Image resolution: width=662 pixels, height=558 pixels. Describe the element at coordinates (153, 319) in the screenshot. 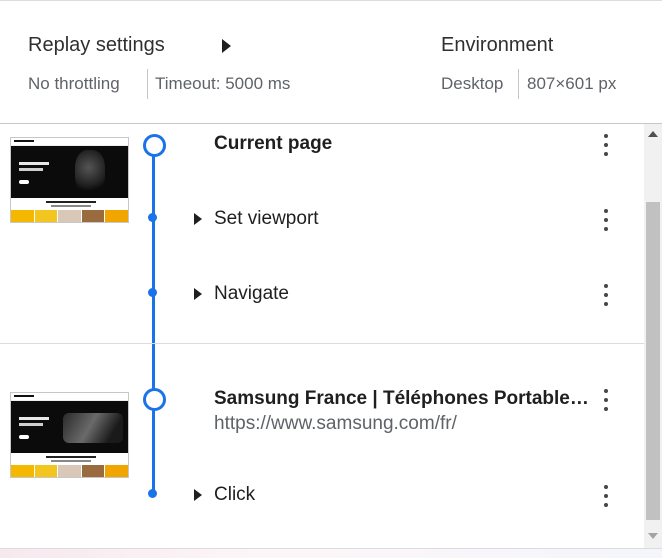

I see `timeline-line` at that location.